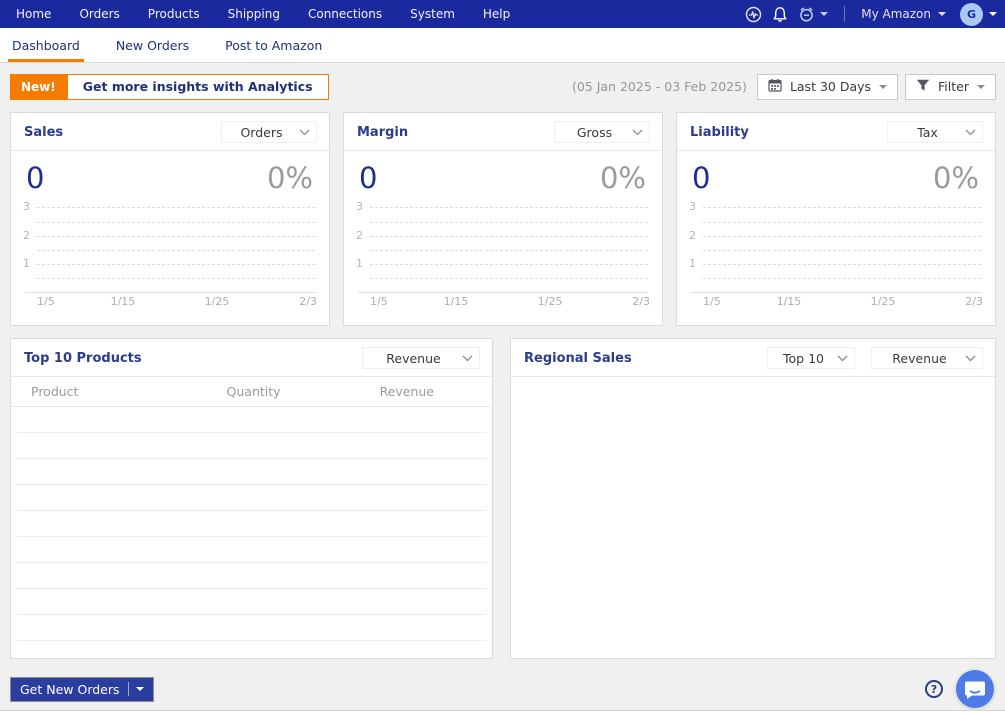 The image size is (1005, 714). Describe the element at coordinates (26, 235) in the screenshot. I see `y-axis-tick: 2` at that location.